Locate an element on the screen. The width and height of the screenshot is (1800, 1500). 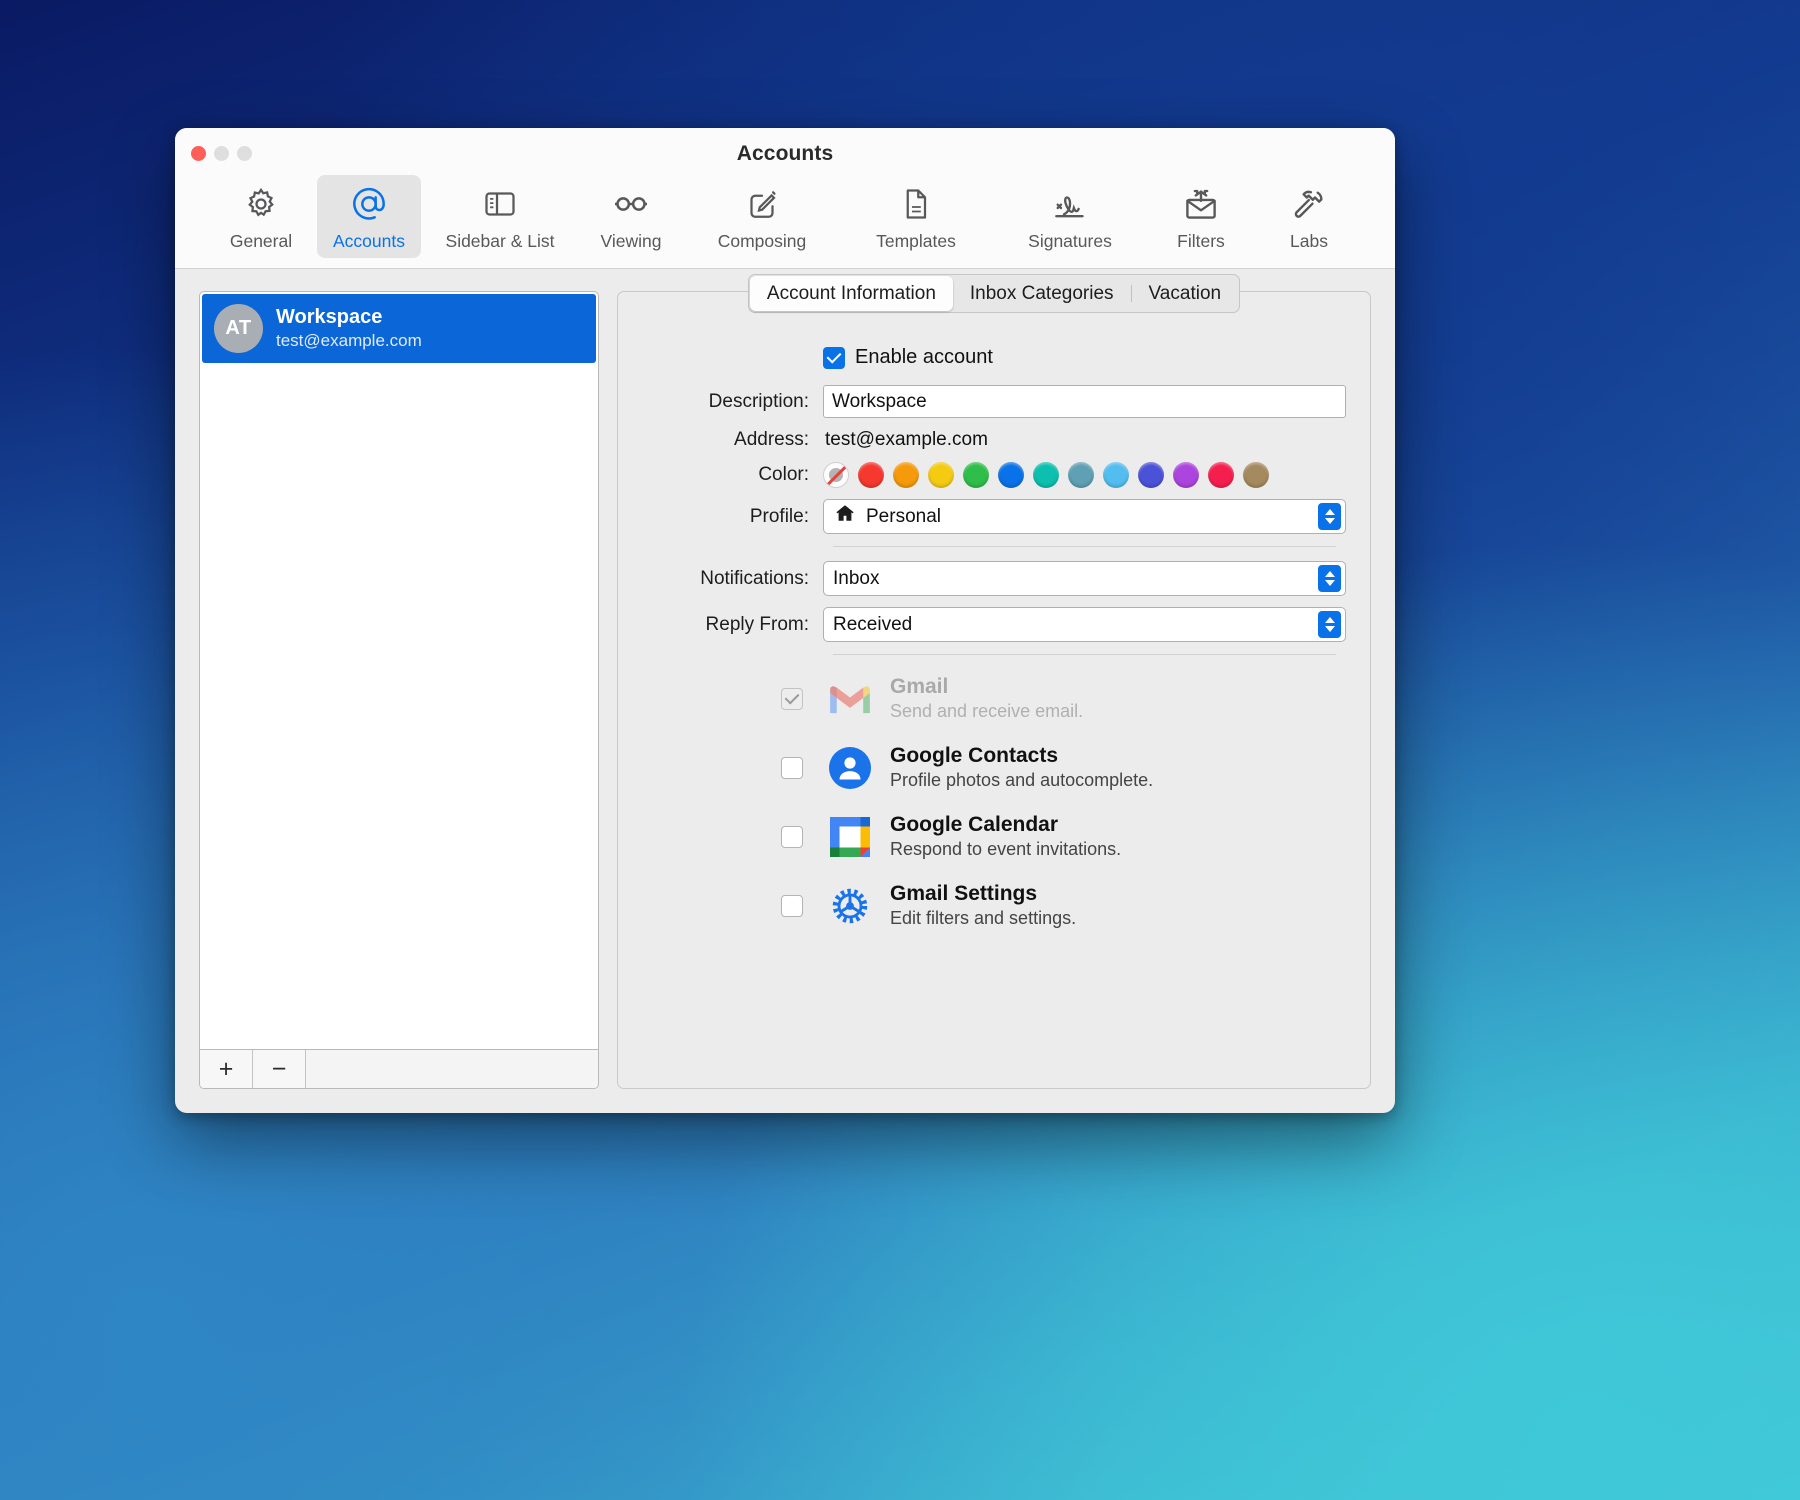
address-row: Address: test@example.com is located at coordinates (987, 440).